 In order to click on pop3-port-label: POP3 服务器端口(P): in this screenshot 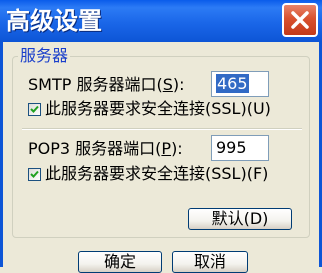, I will do `click(105, 148)`.